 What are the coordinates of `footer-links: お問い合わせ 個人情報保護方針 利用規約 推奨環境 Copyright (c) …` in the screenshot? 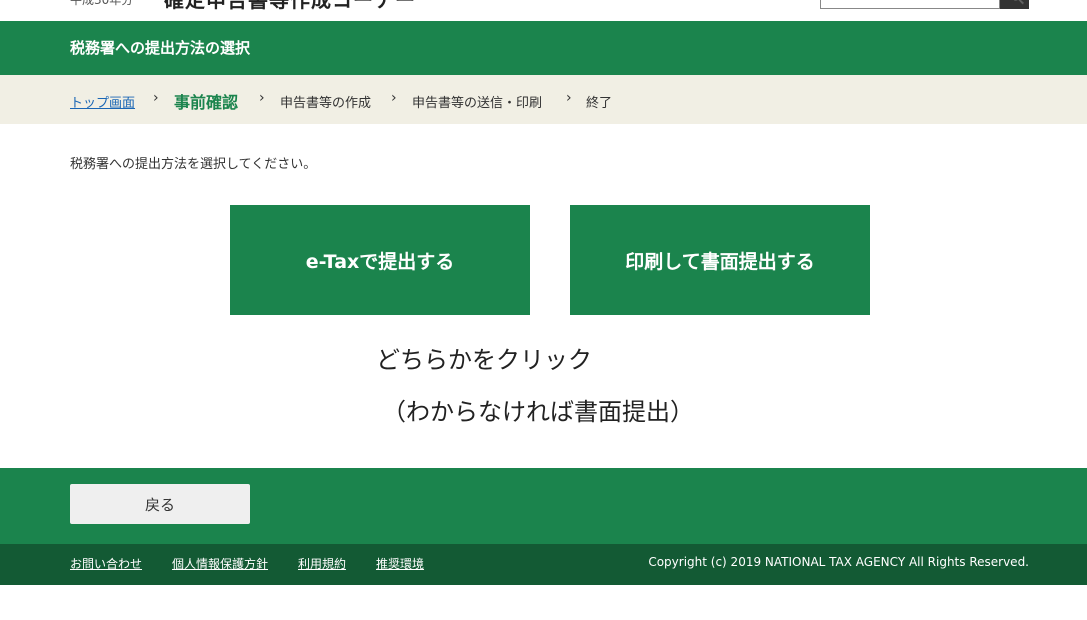 It's located at (543, 564).